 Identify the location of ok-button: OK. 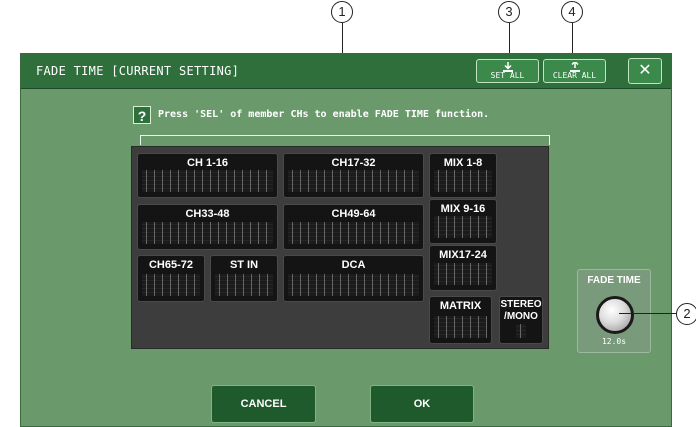
(422, 404).